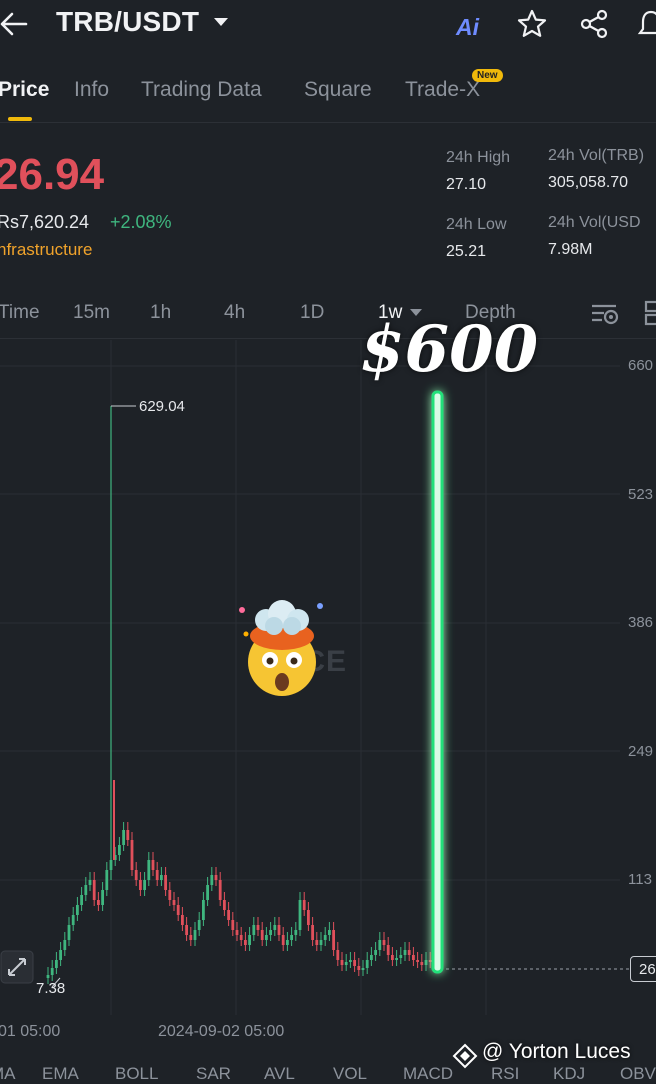 The width and height of the screenshot is (656, 1084). Describe the element at coordinates (641, 494) in the screenshot. I see `y-tick-label: 523` at that location.